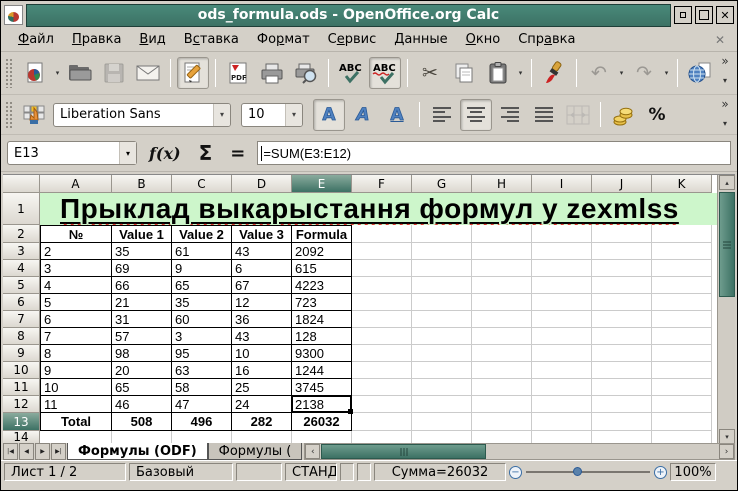  Describe the element at coordinates (142, 251) in the screenshot. I see `cell-B3: 35` at that location.